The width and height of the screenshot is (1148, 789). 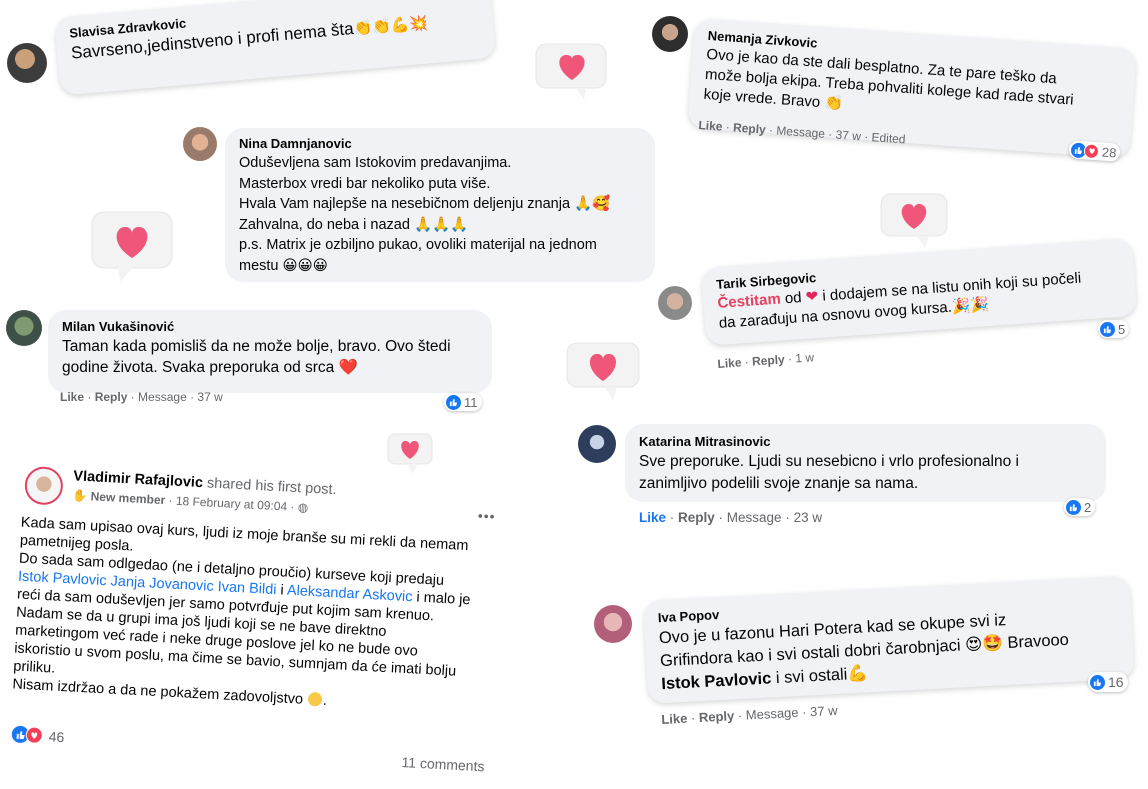 I want to click on highlight-text: Čestitam, so click(x=749, y=301).